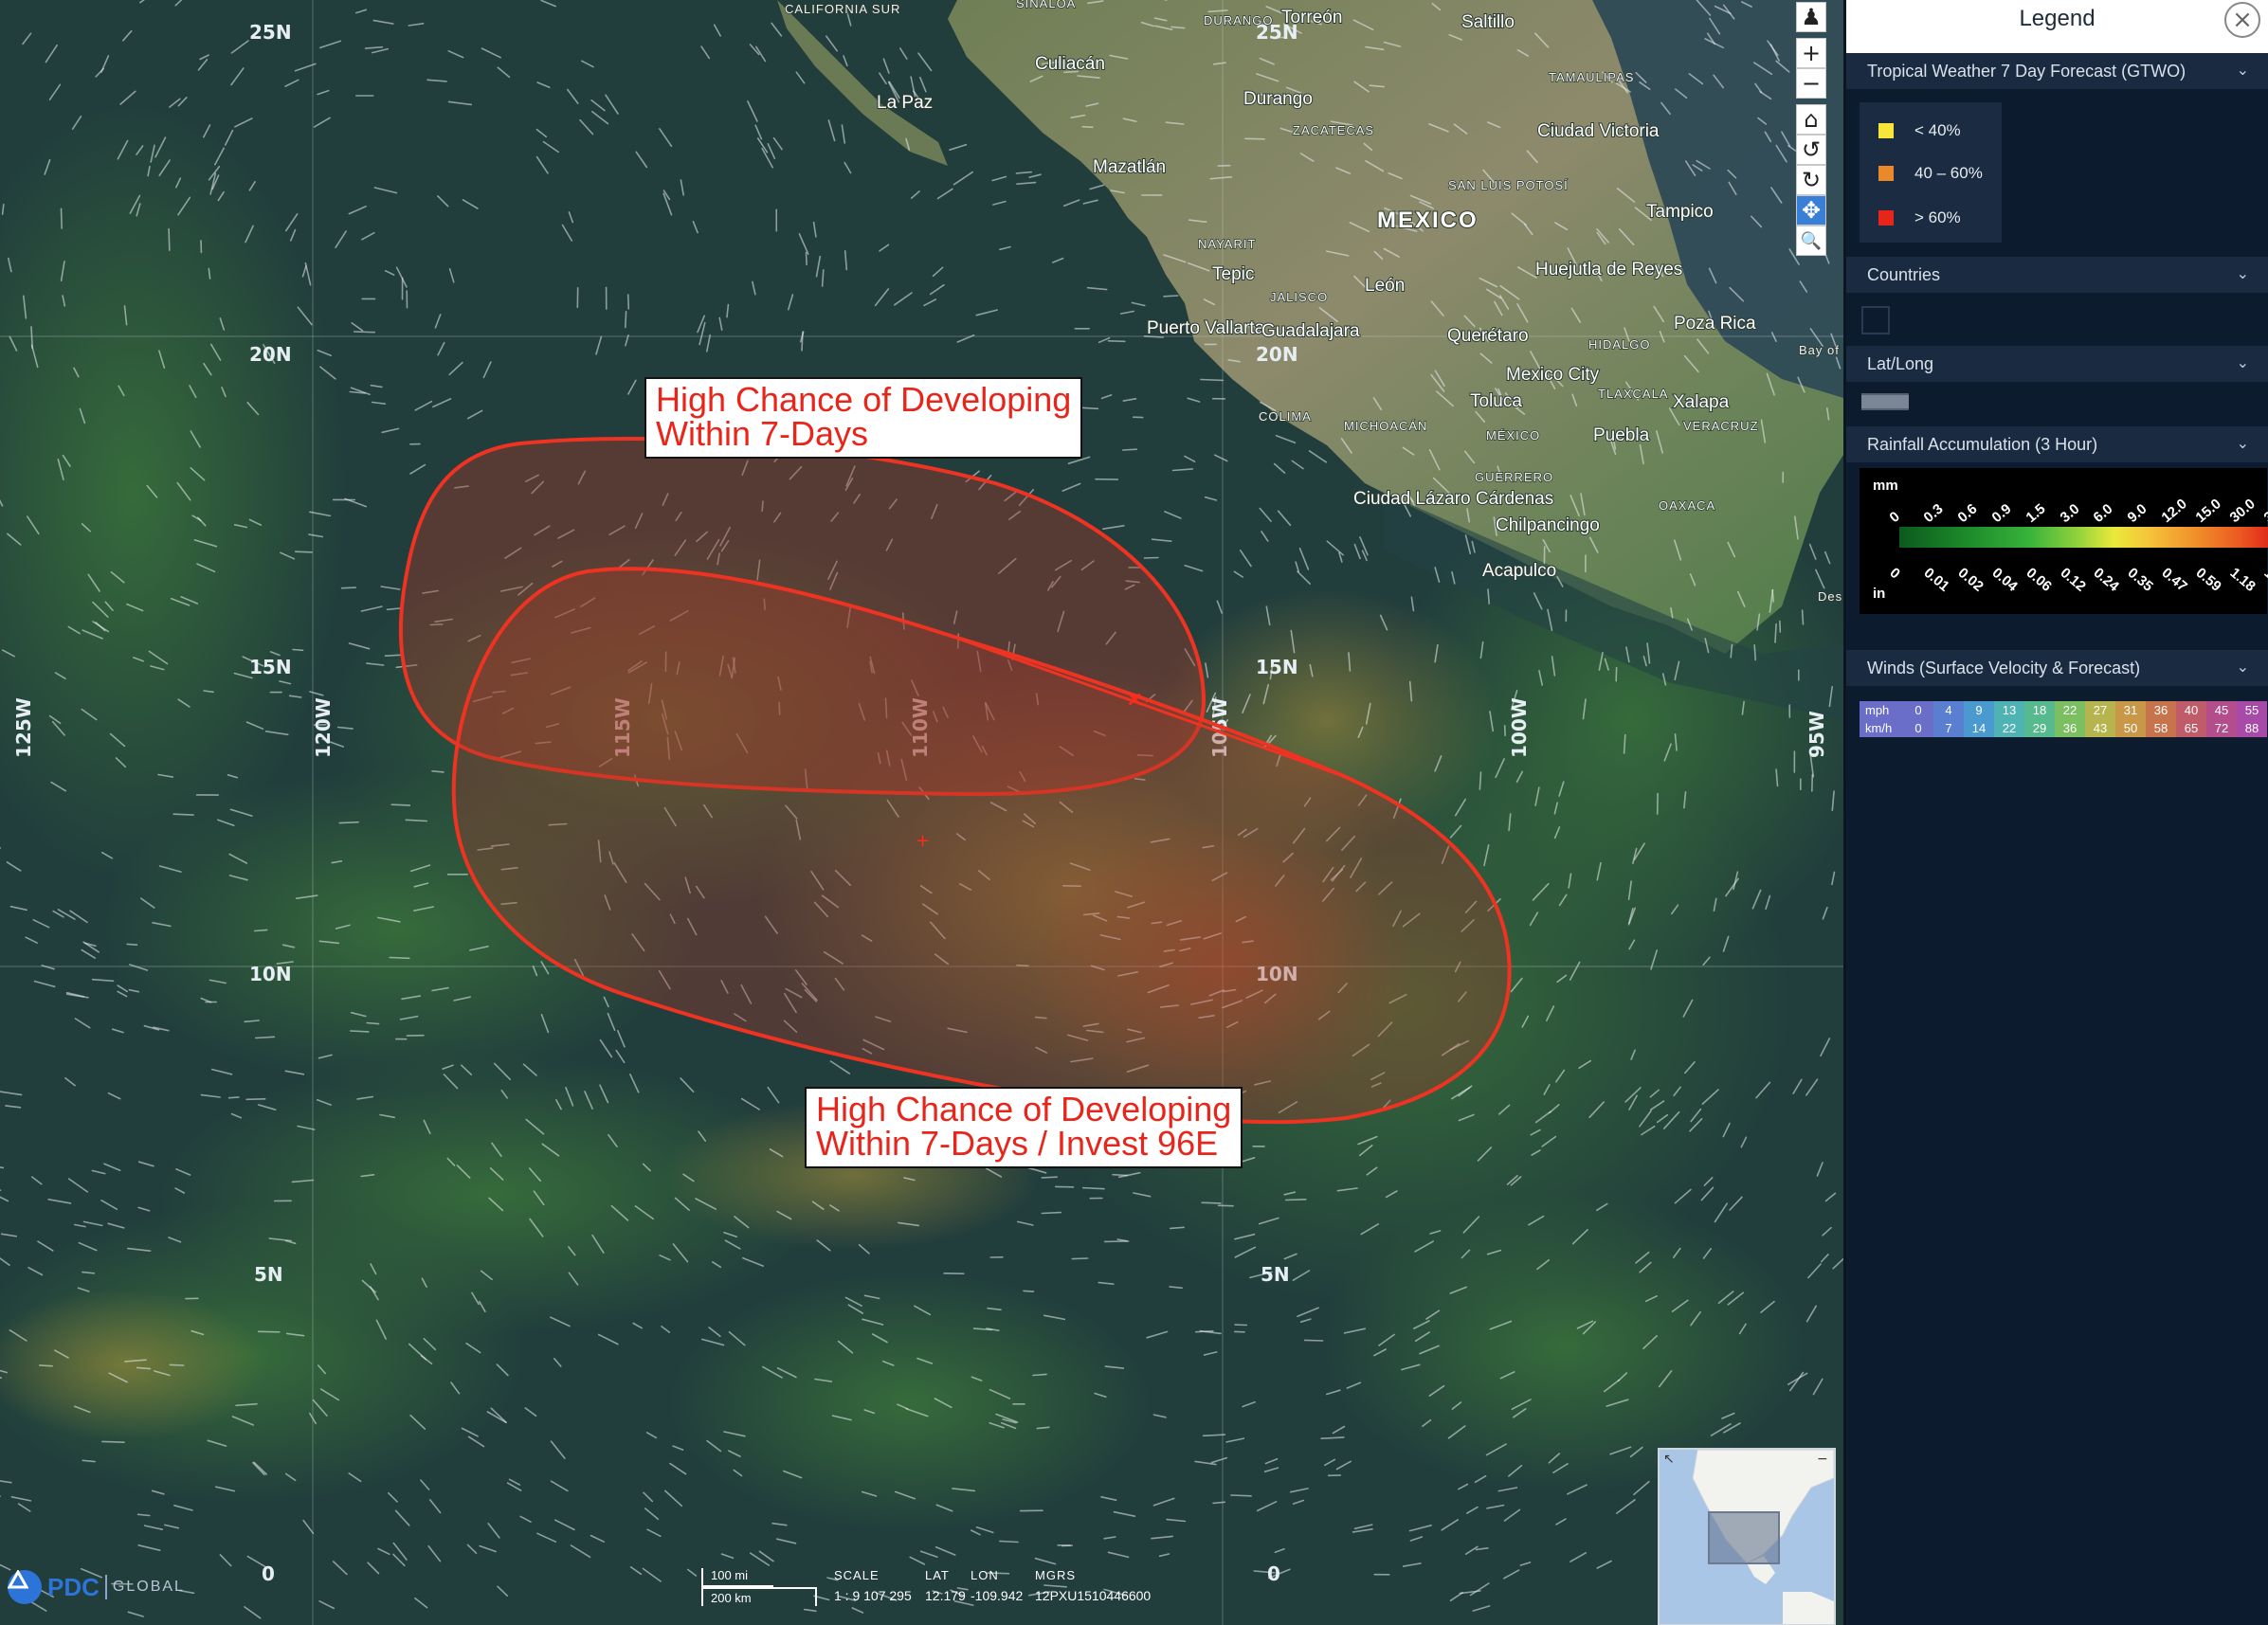 This screenshot has width=2268, height=1625. What do you see at coordinates (1919, 130) in the screenshot?
I see `gtwo-item: < 40%` at bounding box center [1919, 130].